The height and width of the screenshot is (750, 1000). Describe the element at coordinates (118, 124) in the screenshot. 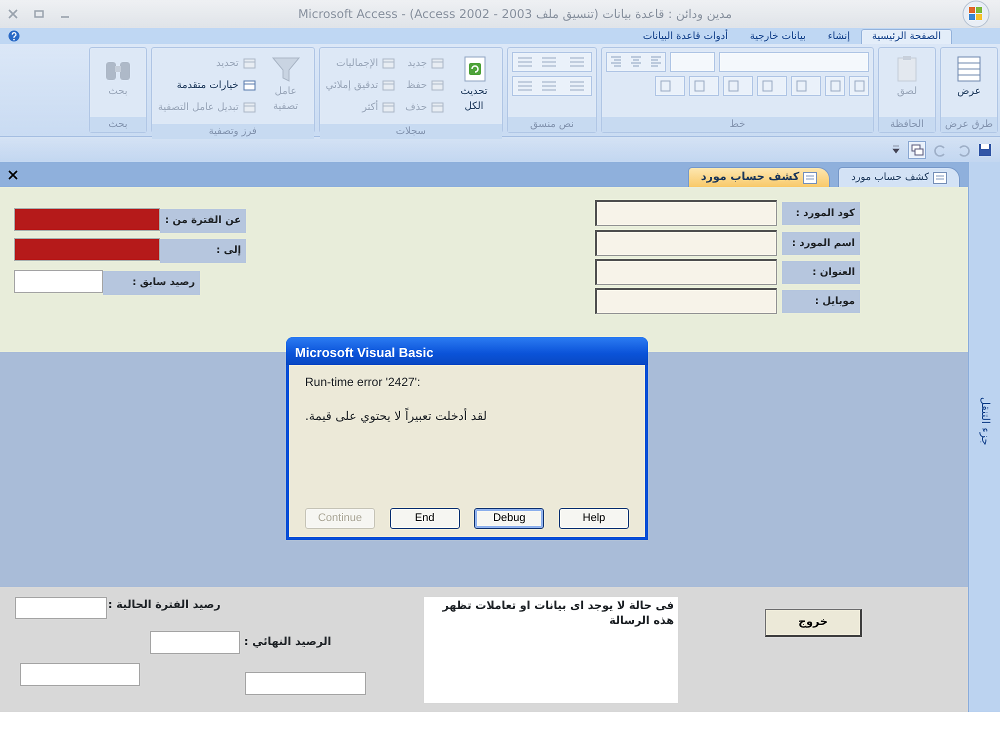

I see `group-label: بحث` at that location.